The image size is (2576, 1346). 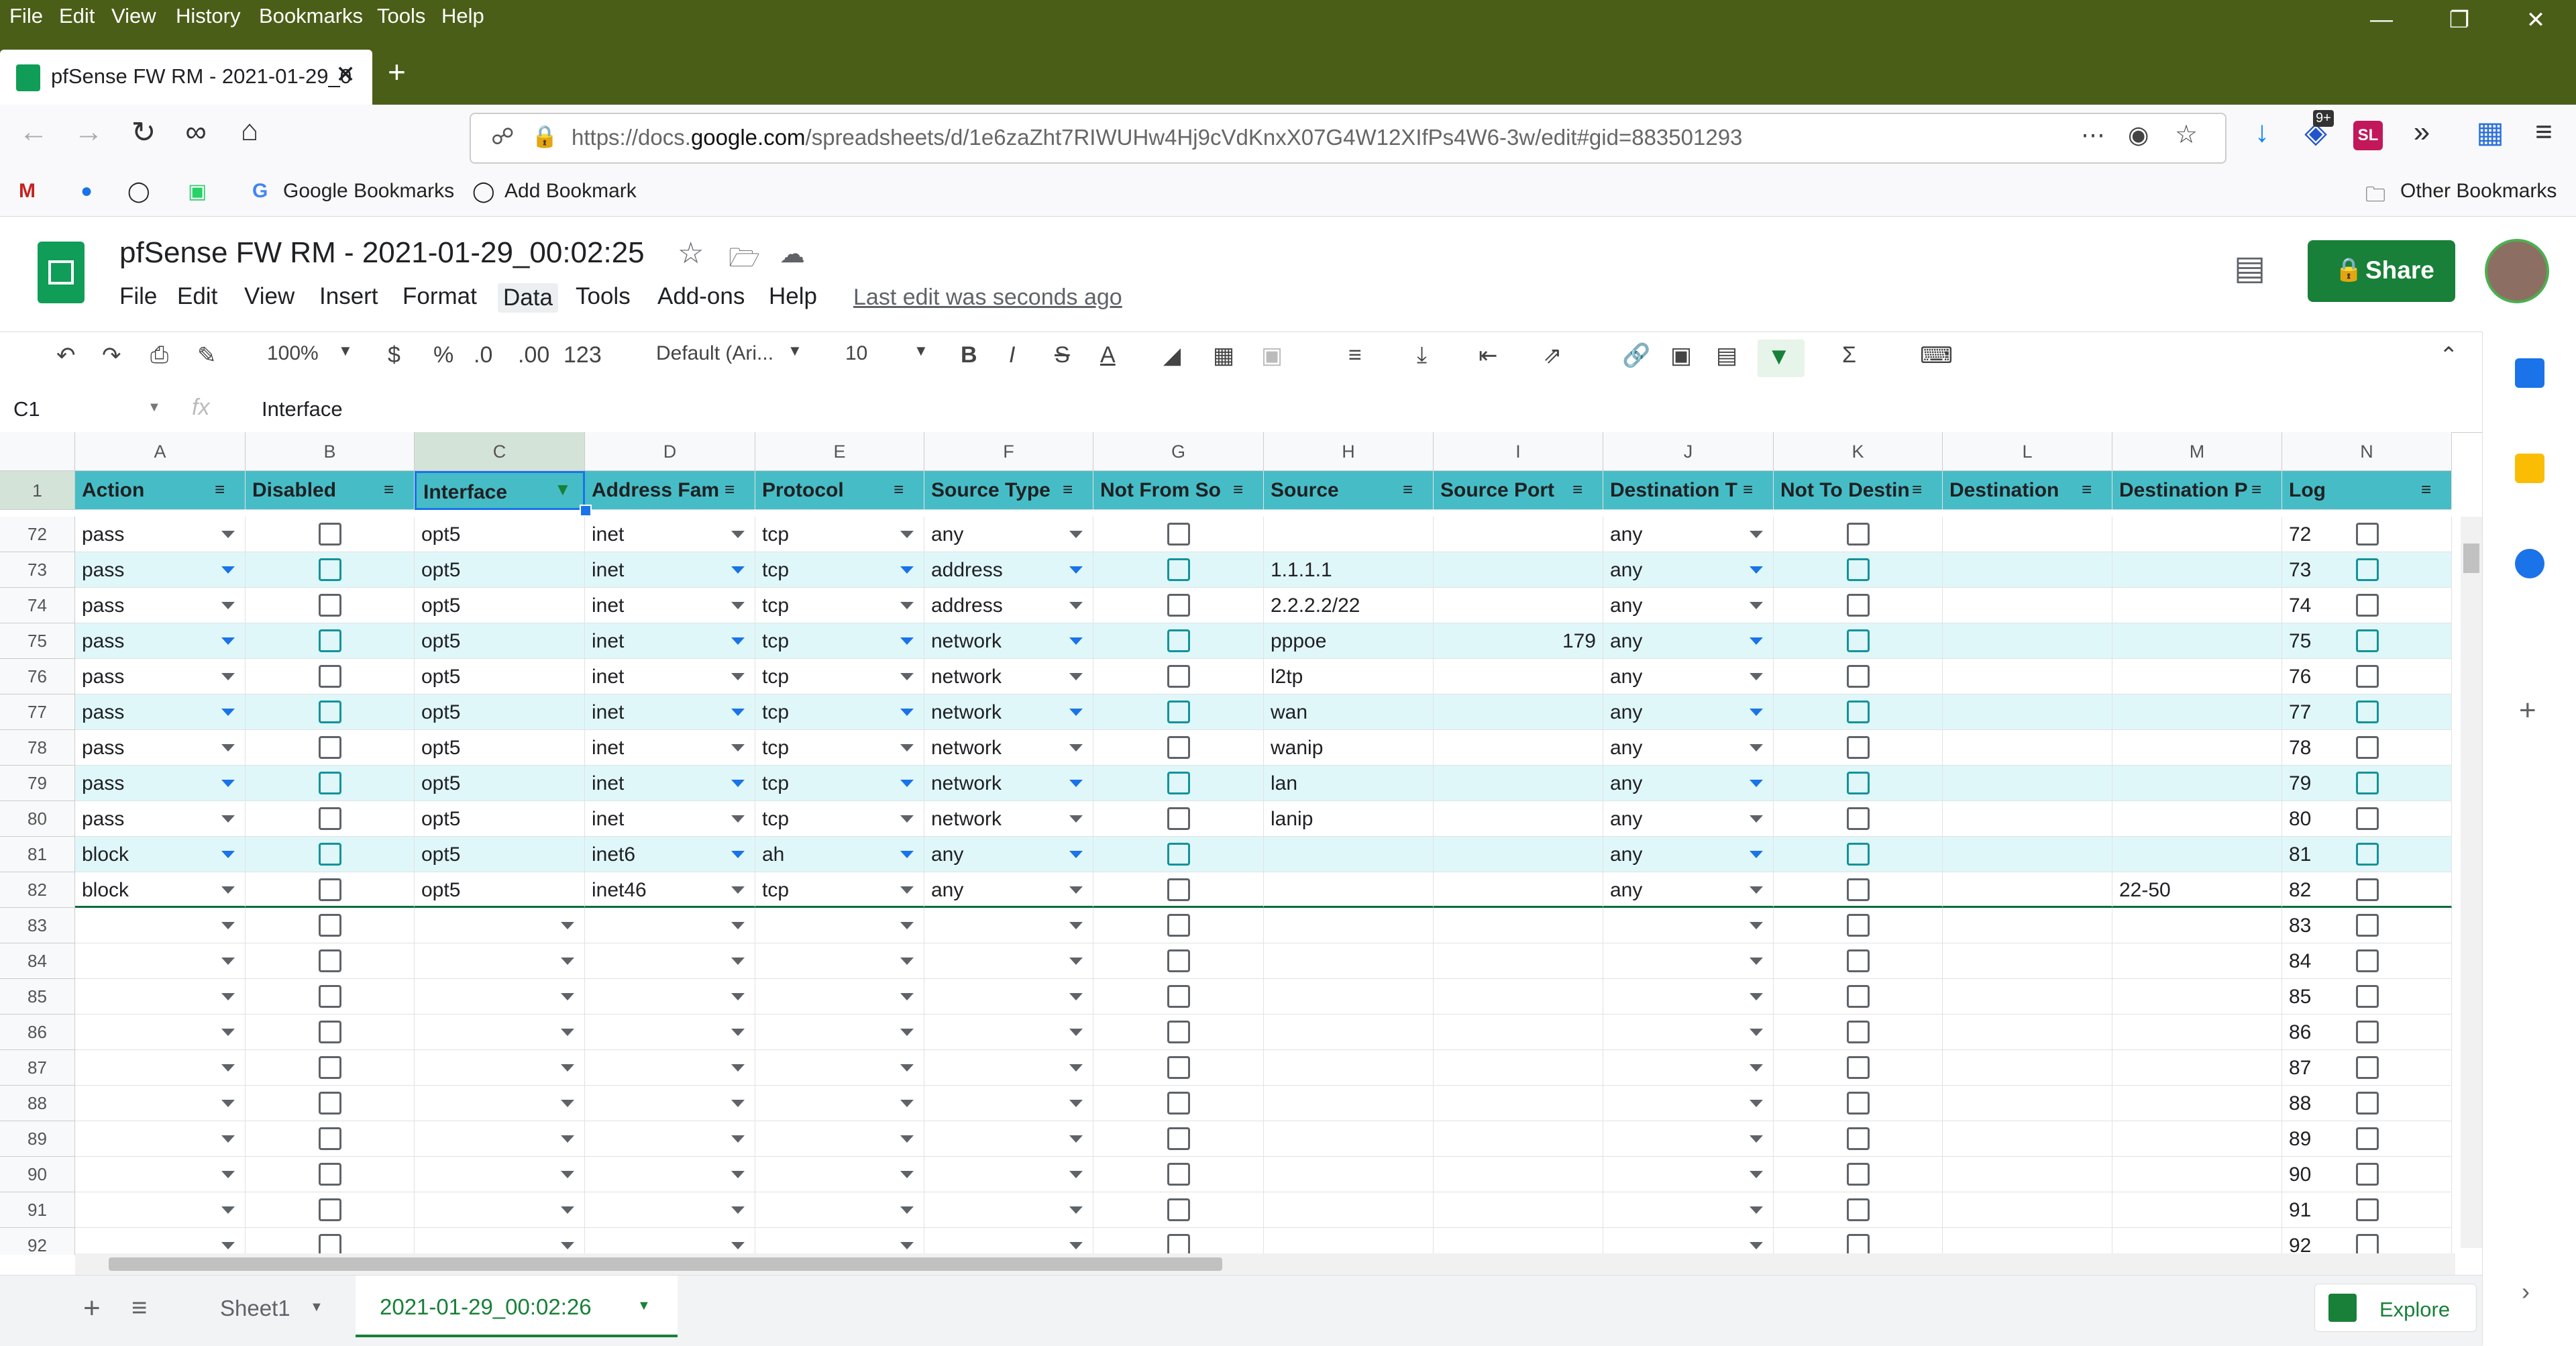 I want to click on download-icon: ↓, so click(x=2262, y=132).